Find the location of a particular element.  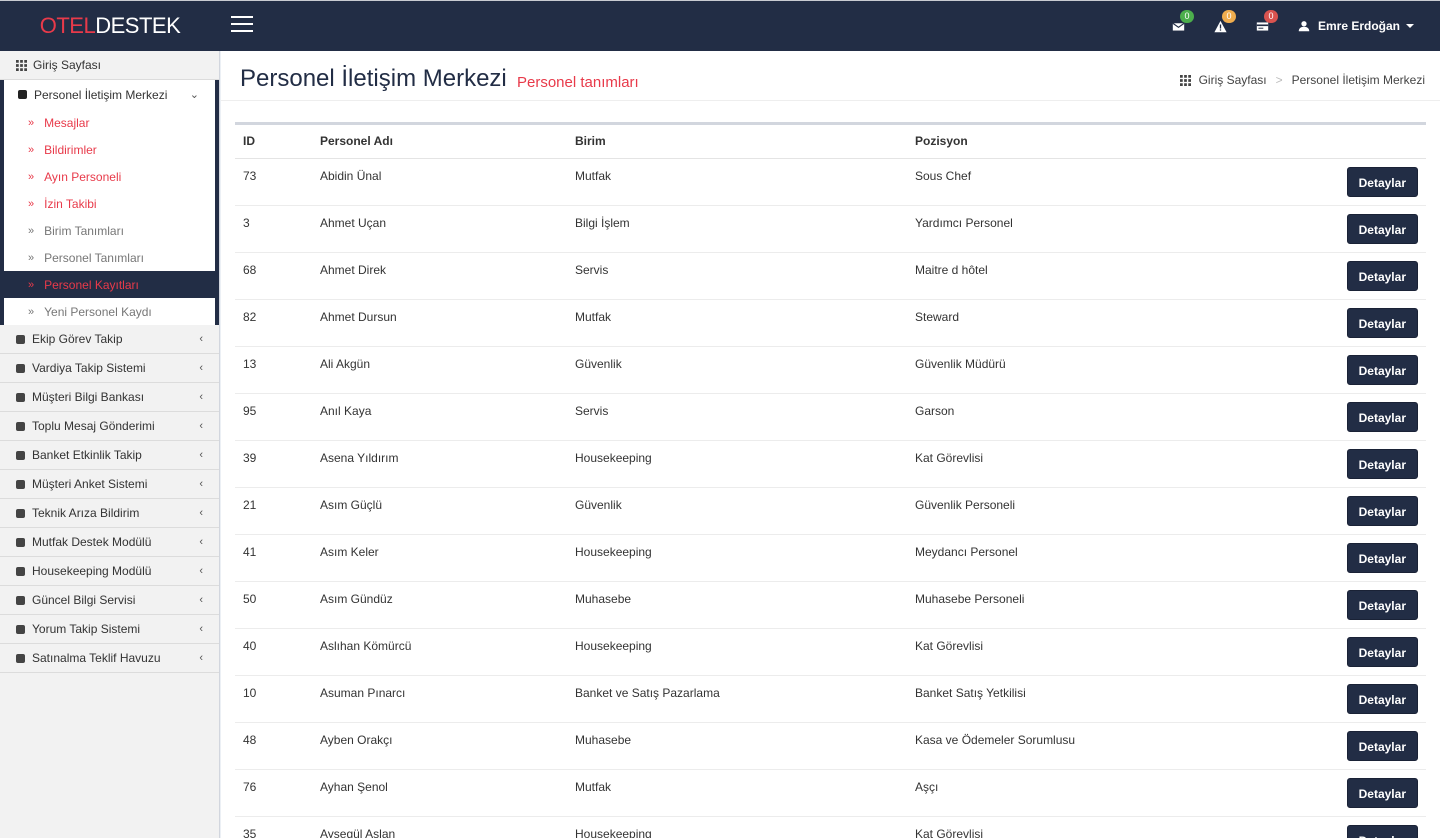

alerts-menu: 0 is located at coordinates (1221, 26).